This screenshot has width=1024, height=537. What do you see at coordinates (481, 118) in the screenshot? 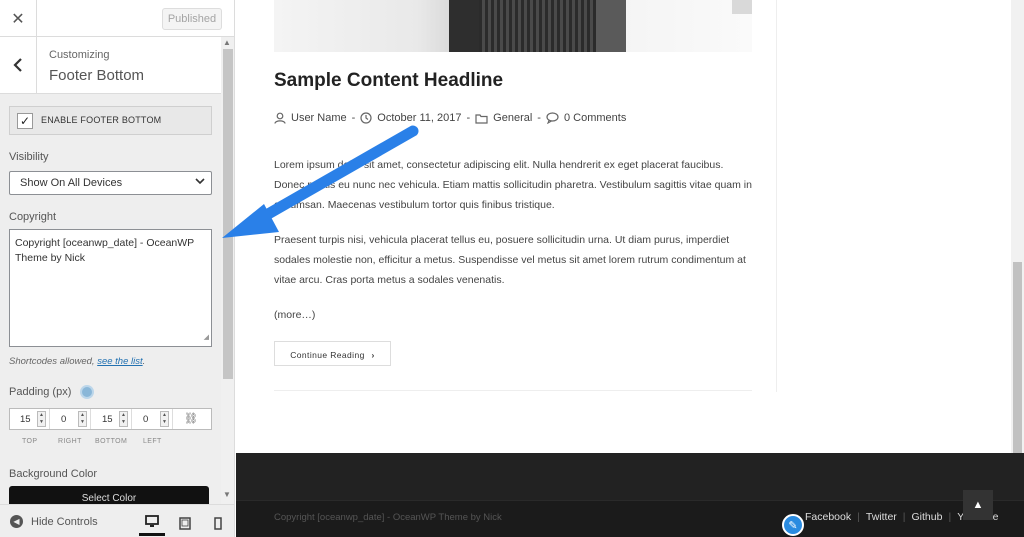
I see `folder-icon` at bounding box center [481, 118].